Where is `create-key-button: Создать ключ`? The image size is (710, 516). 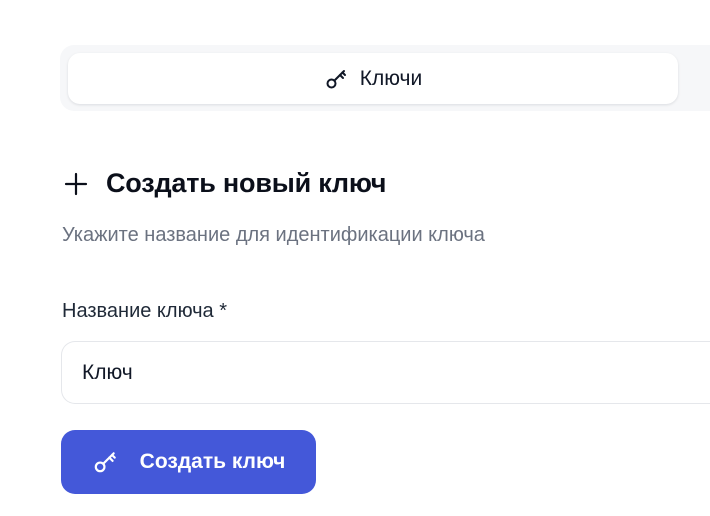 create-key-button: Создать ключ is located at coordinates (188, 462).